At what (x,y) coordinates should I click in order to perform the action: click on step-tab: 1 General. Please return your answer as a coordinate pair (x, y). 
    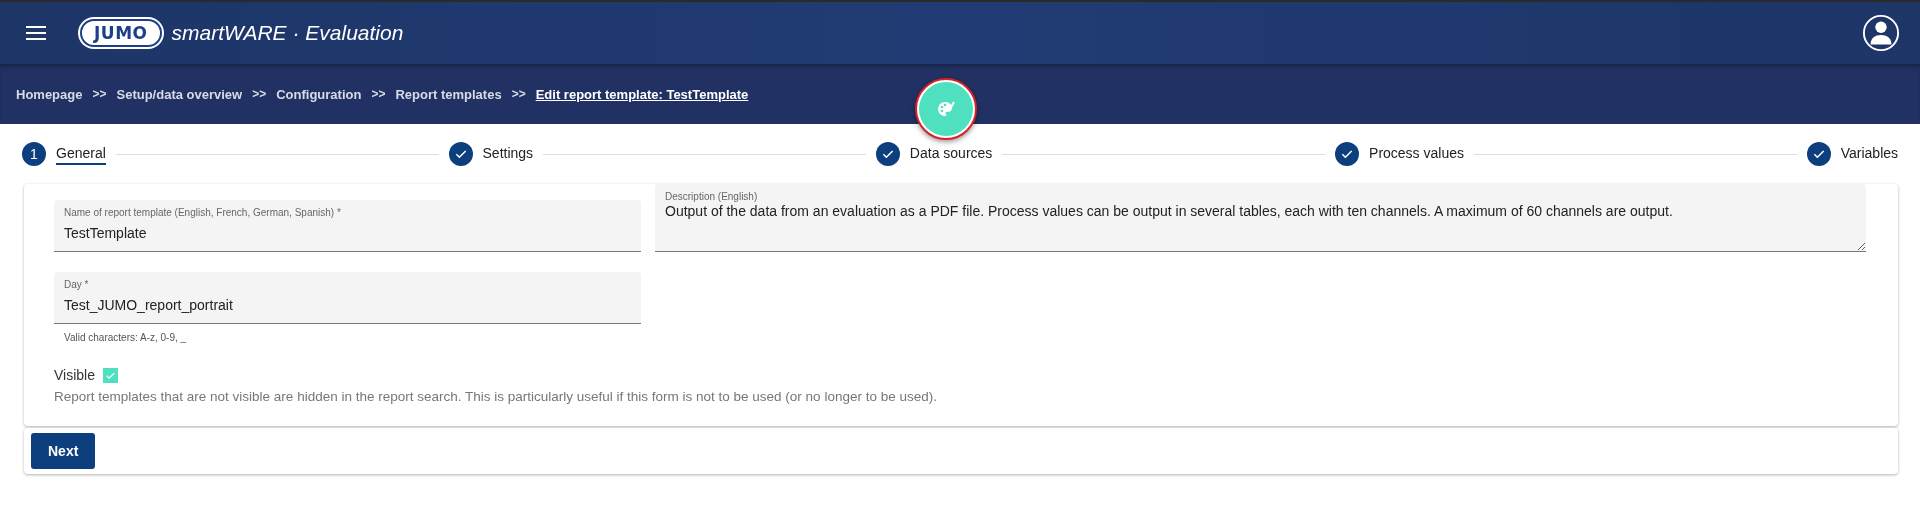
    Looking at the image, I should click on (64, 154).